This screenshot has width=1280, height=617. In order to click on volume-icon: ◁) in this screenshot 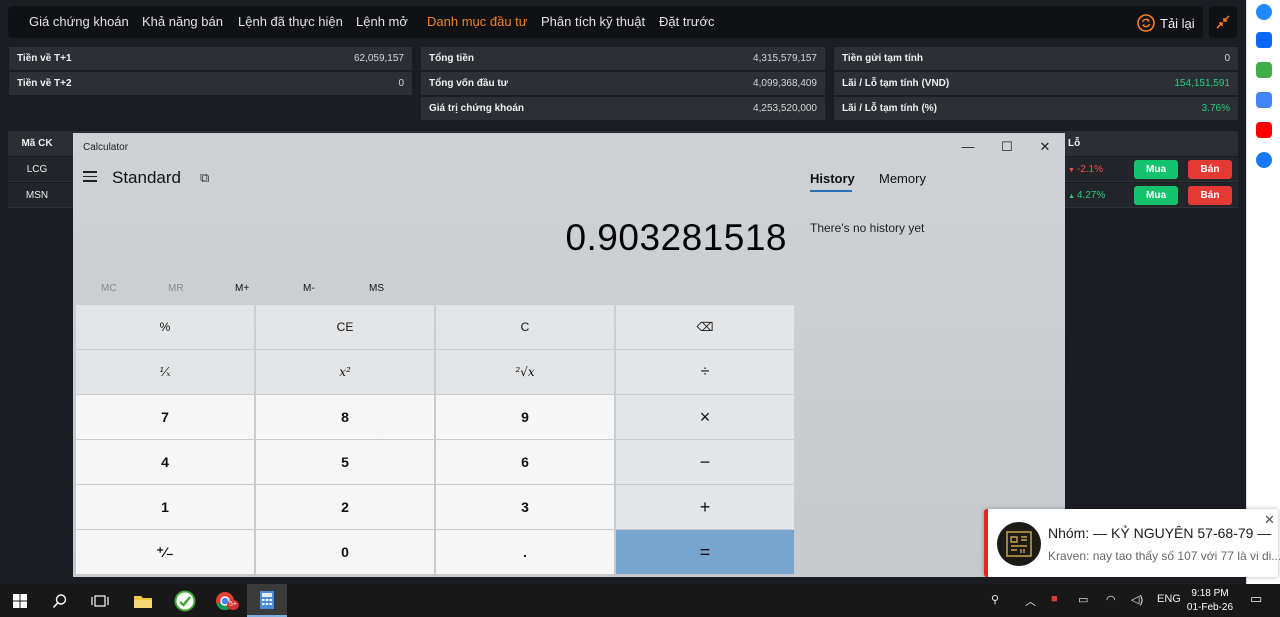, I will do `click(1137, 599)`.